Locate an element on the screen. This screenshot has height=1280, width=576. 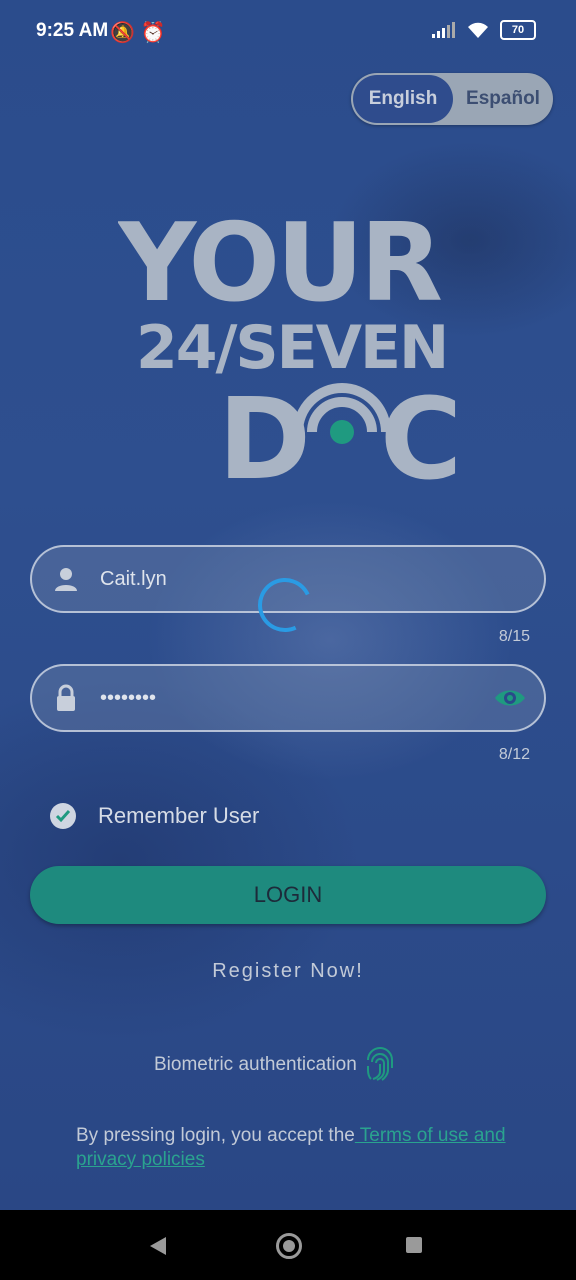
app-logo: YOUR 24/SEVEN D C is located at coordinates (290, 345).